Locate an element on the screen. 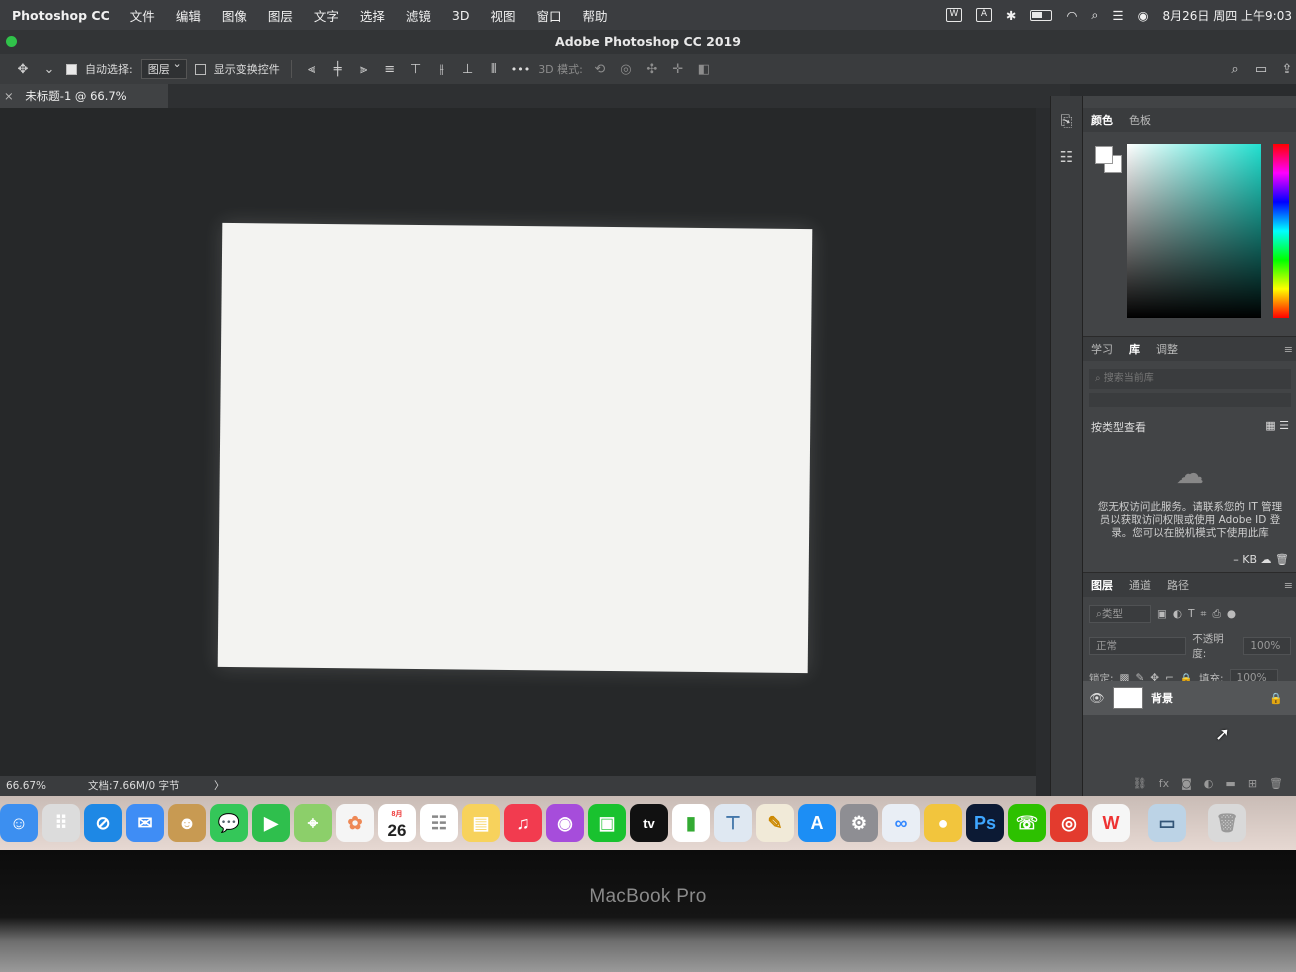  bluetooth-icon: ✱ is located at coordinates (1011, 15).